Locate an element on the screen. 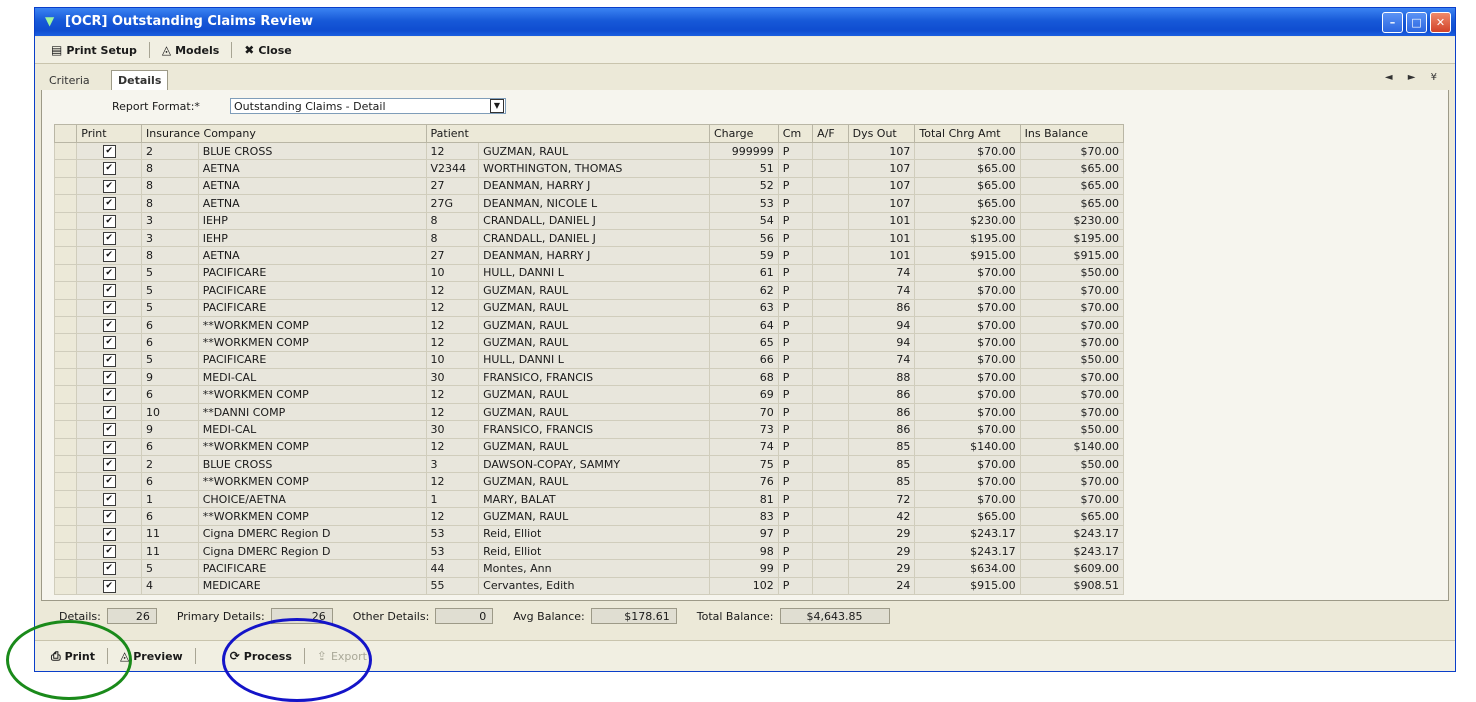 Image resolution: width=1476 pixels, height=702 pixels. table-cell: V2344 is located at coordinates (452, 168).